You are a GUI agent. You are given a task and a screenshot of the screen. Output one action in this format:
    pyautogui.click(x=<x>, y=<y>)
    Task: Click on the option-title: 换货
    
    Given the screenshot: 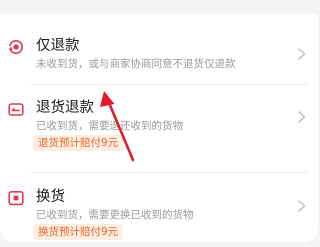 What is the action you would take?
    pyautogui.click(x=50, y=197)
    